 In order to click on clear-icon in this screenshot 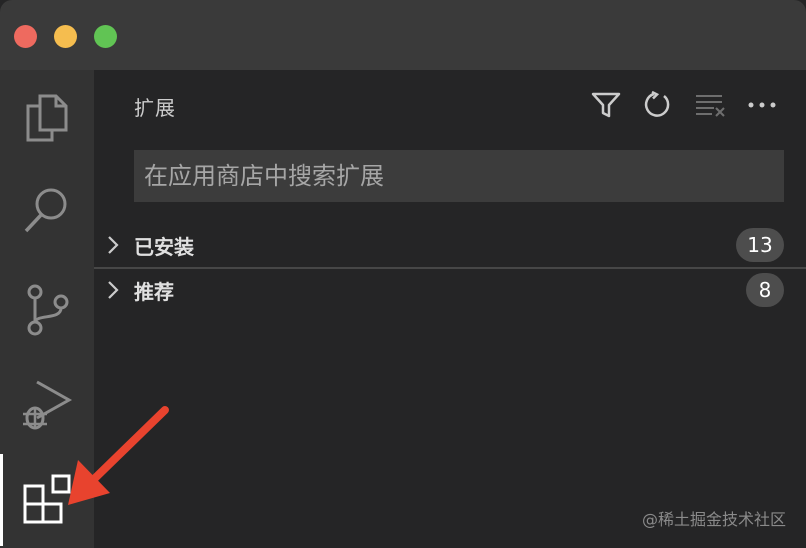, I will do `click(710, 106)`.